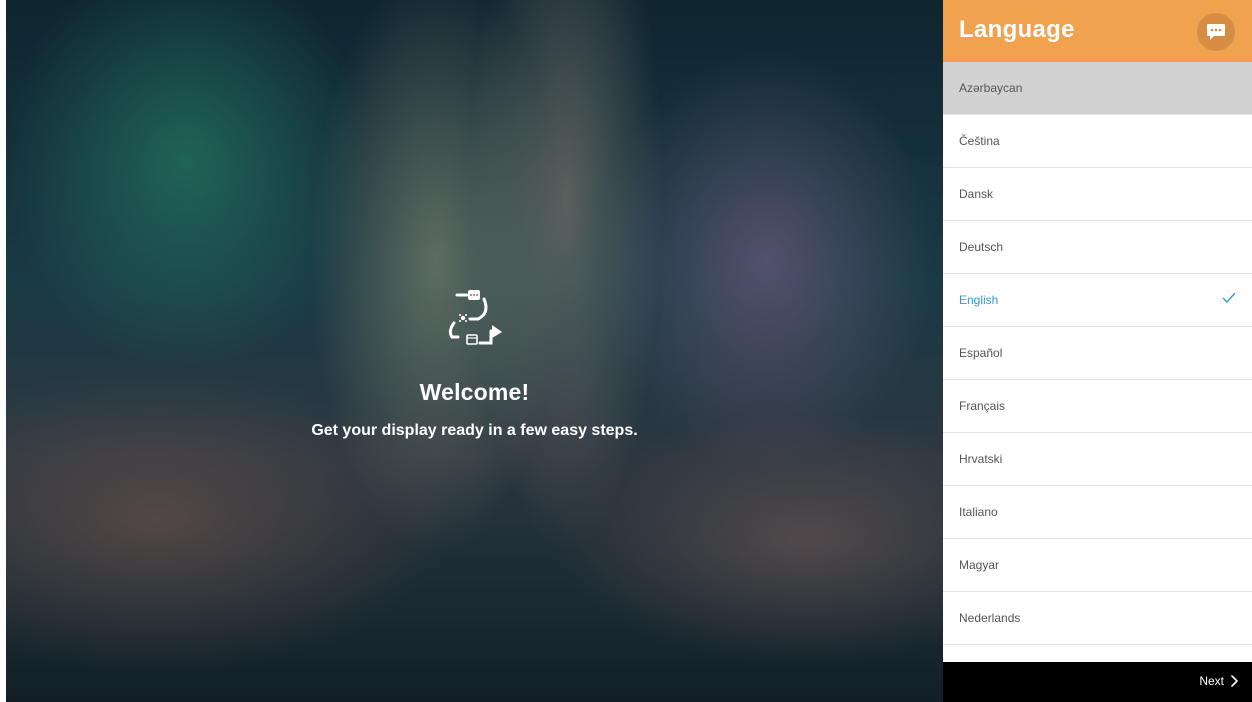  Describe the element at coordinates (475, 317) in the screenshot. I see `setup-steps-icon` at that location.